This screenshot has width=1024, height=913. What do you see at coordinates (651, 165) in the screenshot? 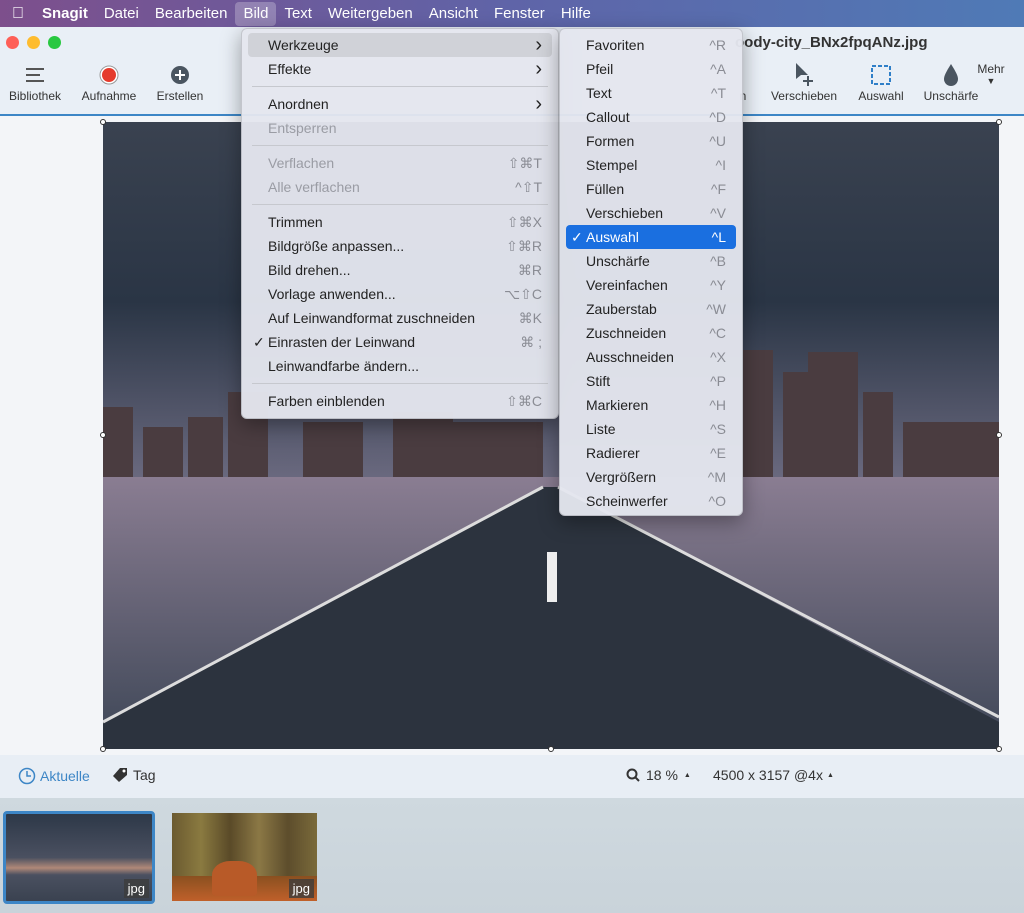
I see `menu-item-stempel: Stempel ^I` at bounding box center [651, 165].